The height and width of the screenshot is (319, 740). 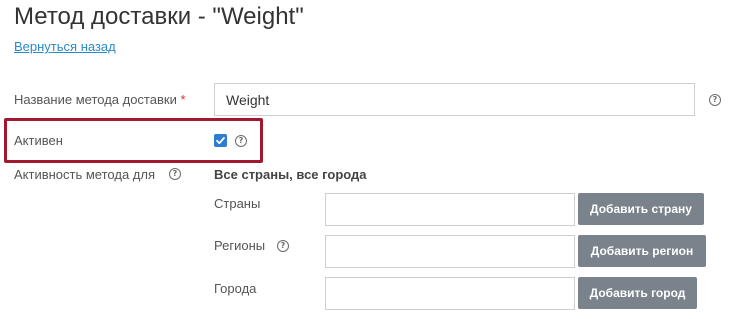 I want to click on cities-label: Города, so click(x=235, y=288).